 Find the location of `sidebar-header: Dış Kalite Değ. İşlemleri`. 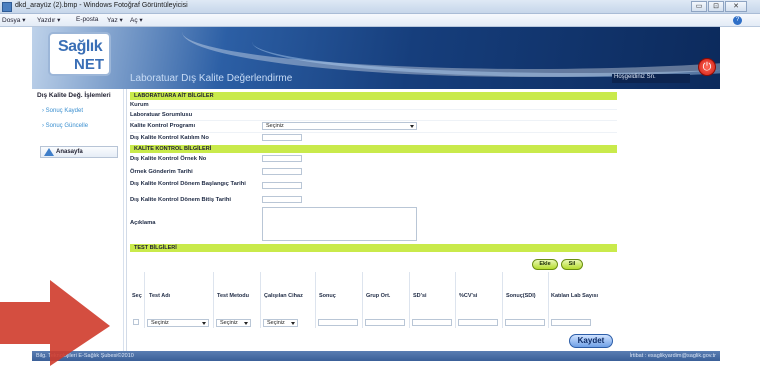

sidebar-header: Dış Kalite Değ. İşlemleri is located at coordinates (74, 95).